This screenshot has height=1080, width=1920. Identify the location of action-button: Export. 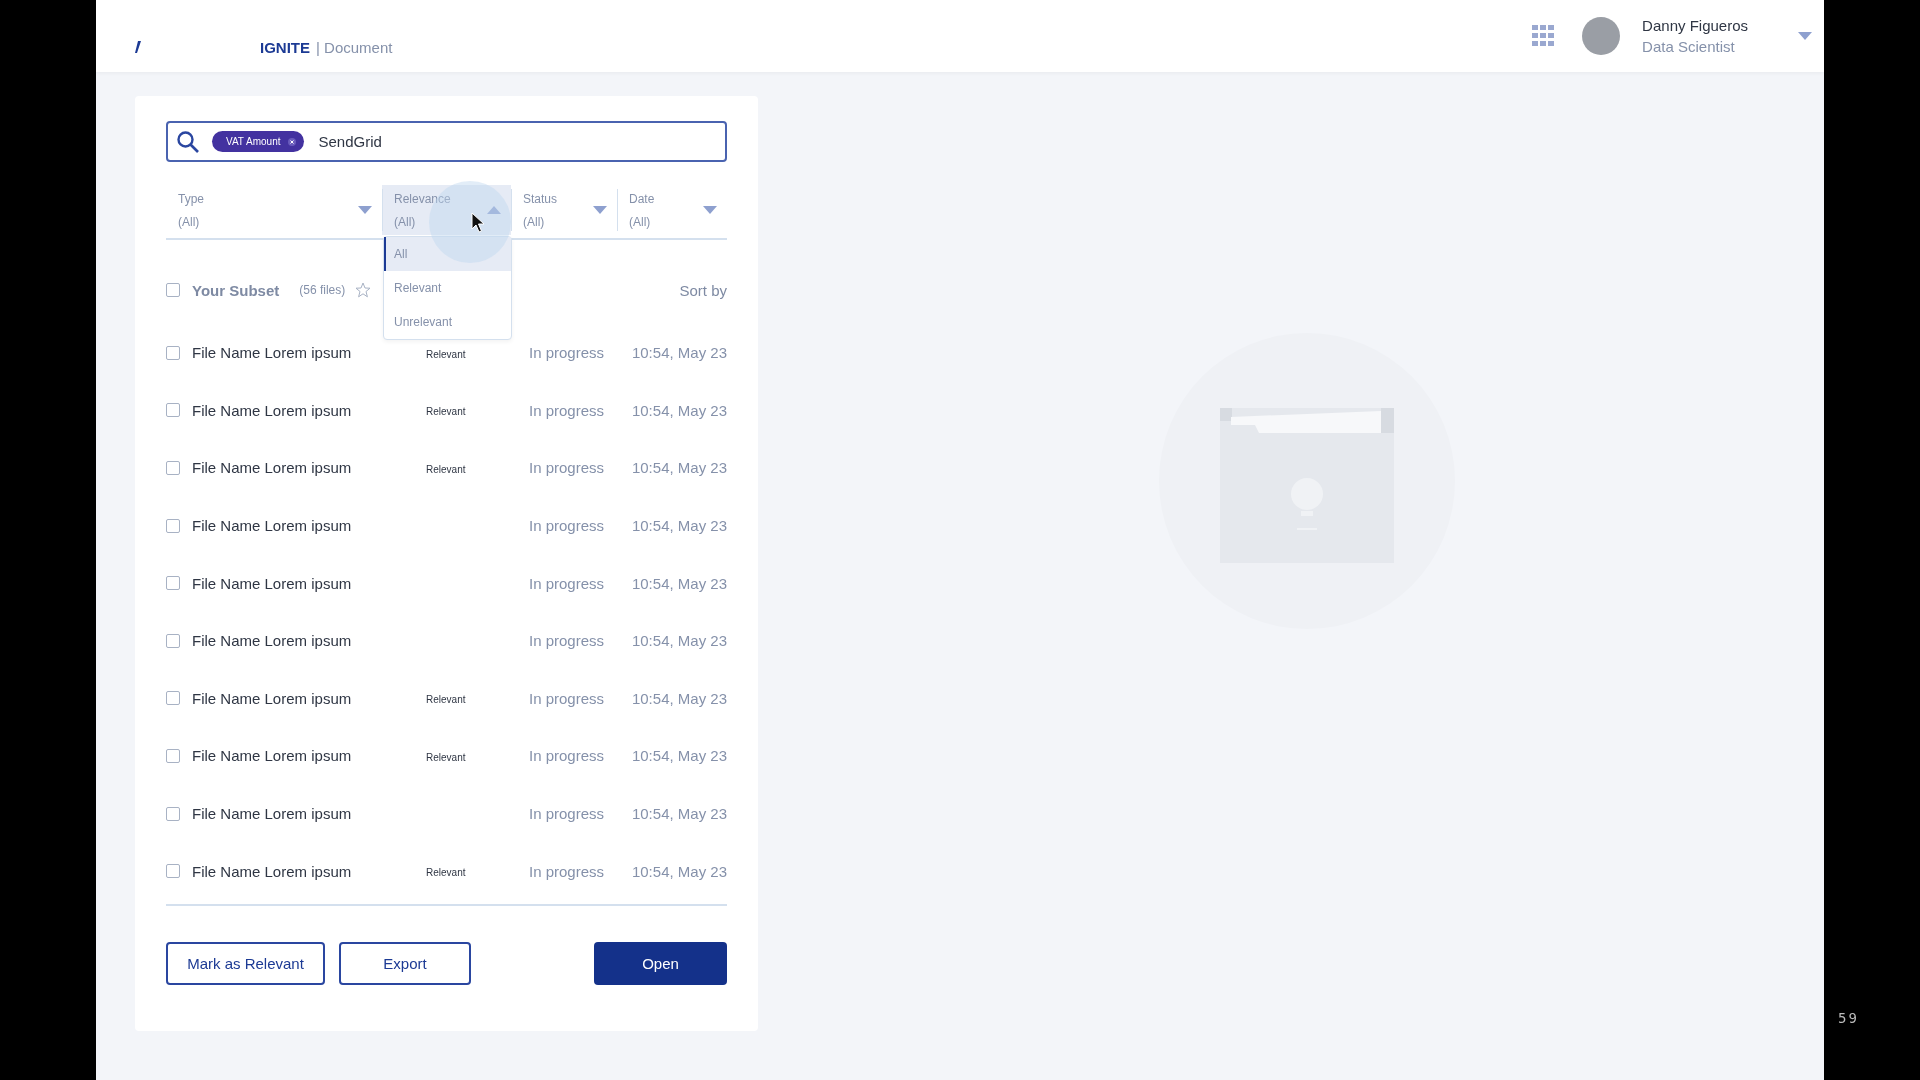
(405, 963).